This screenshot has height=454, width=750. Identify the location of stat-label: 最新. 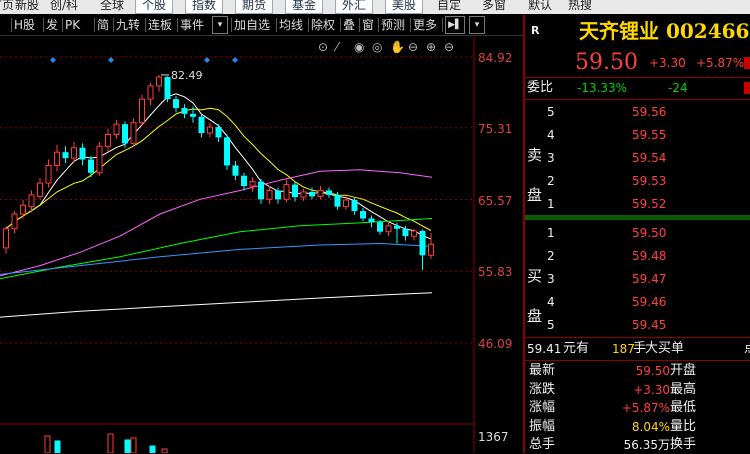
(542, 370).